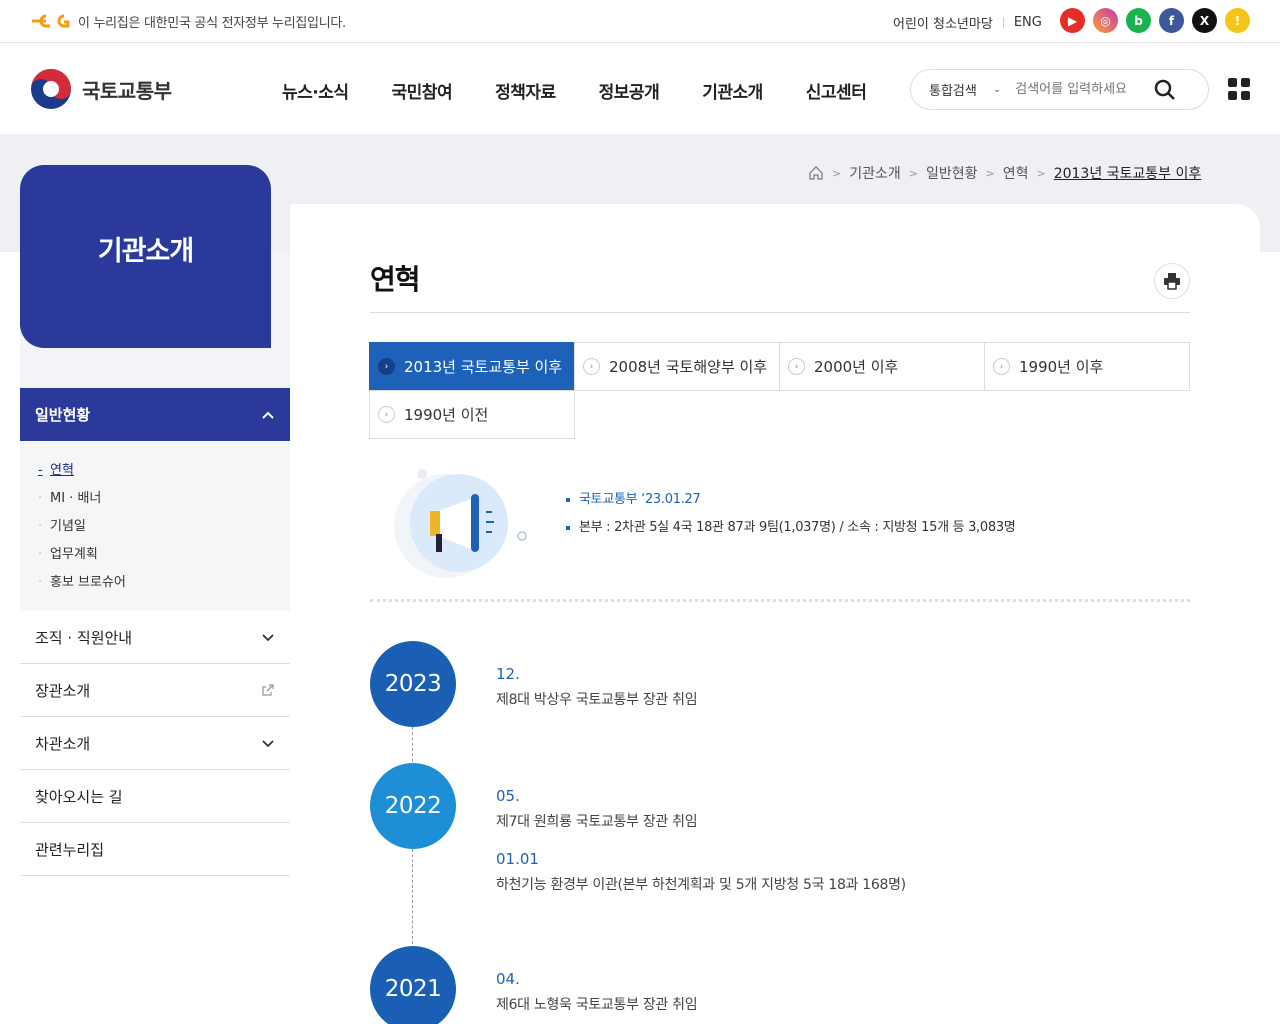  I want to click on event-date: 04., so click(508, 979).